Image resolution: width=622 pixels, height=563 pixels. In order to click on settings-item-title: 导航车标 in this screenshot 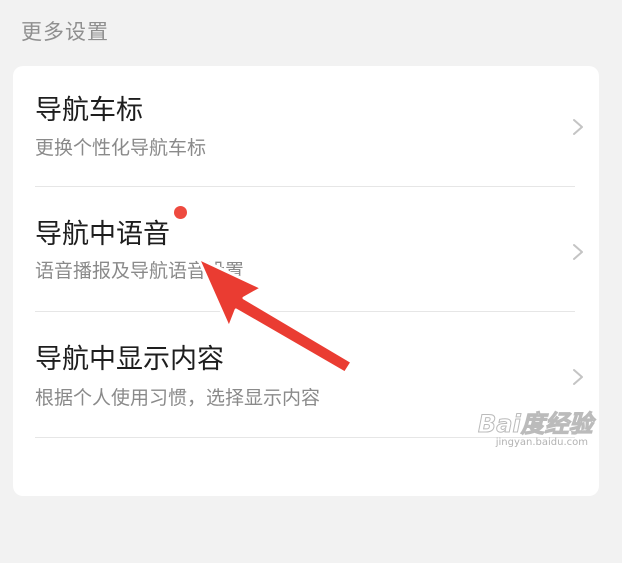, I will do `click(89, 110)`.